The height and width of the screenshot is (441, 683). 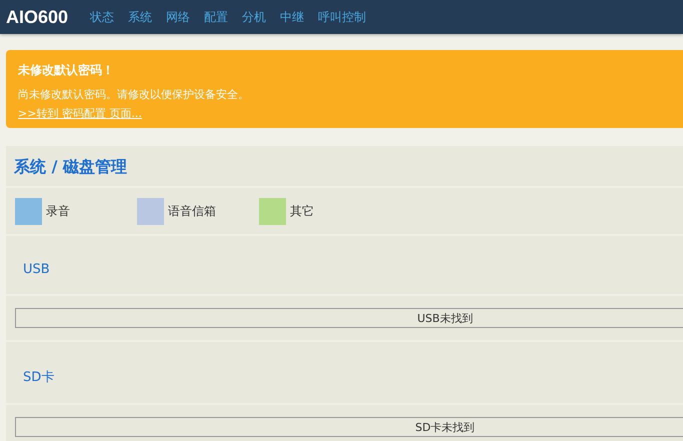 What do you see at coordinates (349, 427) in the screenshot?
I see `storage-status-bar: SD卡未找到` at bounding box center [349, 427].